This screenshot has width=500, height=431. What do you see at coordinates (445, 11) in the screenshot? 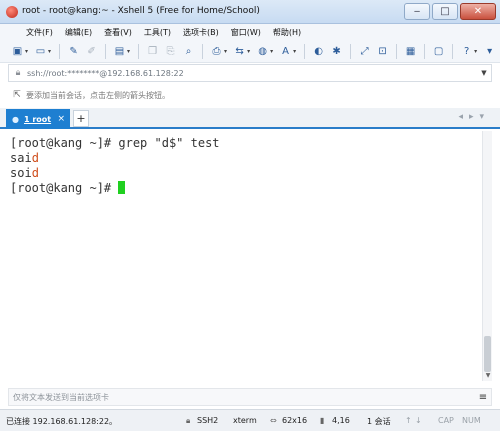
I see `maximize-button: □` at bounding box center [445, 11].